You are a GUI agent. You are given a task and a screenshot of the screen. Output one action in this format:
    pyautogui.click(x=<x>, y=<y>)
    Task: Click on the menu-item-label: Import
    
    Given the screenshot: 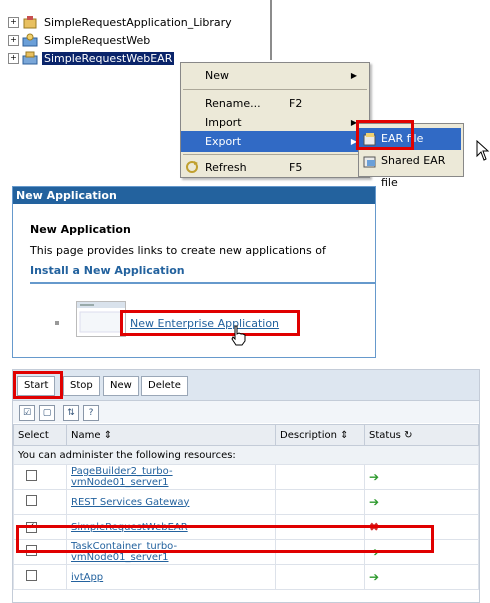 What is the action you would take?
    pyautogui.click(x=223, y=122)
    